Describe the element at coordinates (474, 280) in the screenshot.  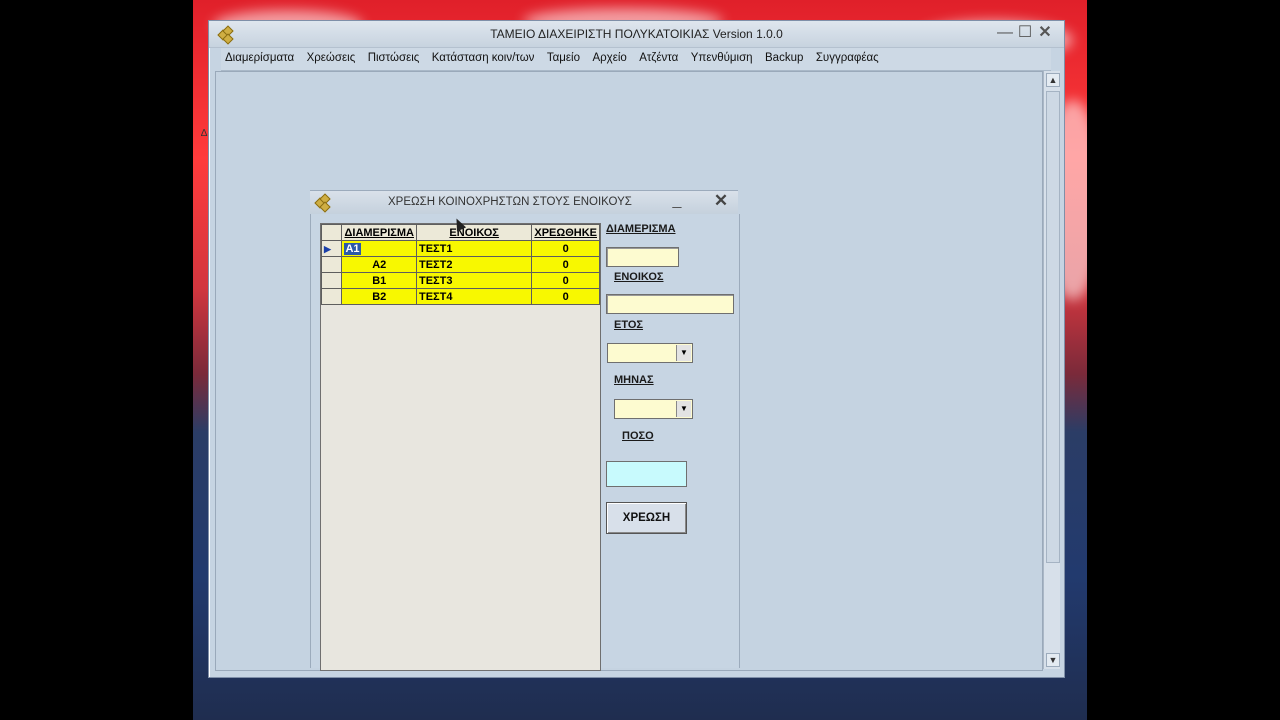
I see `cell-tenant: ΤΕΣΤ3` at that location.